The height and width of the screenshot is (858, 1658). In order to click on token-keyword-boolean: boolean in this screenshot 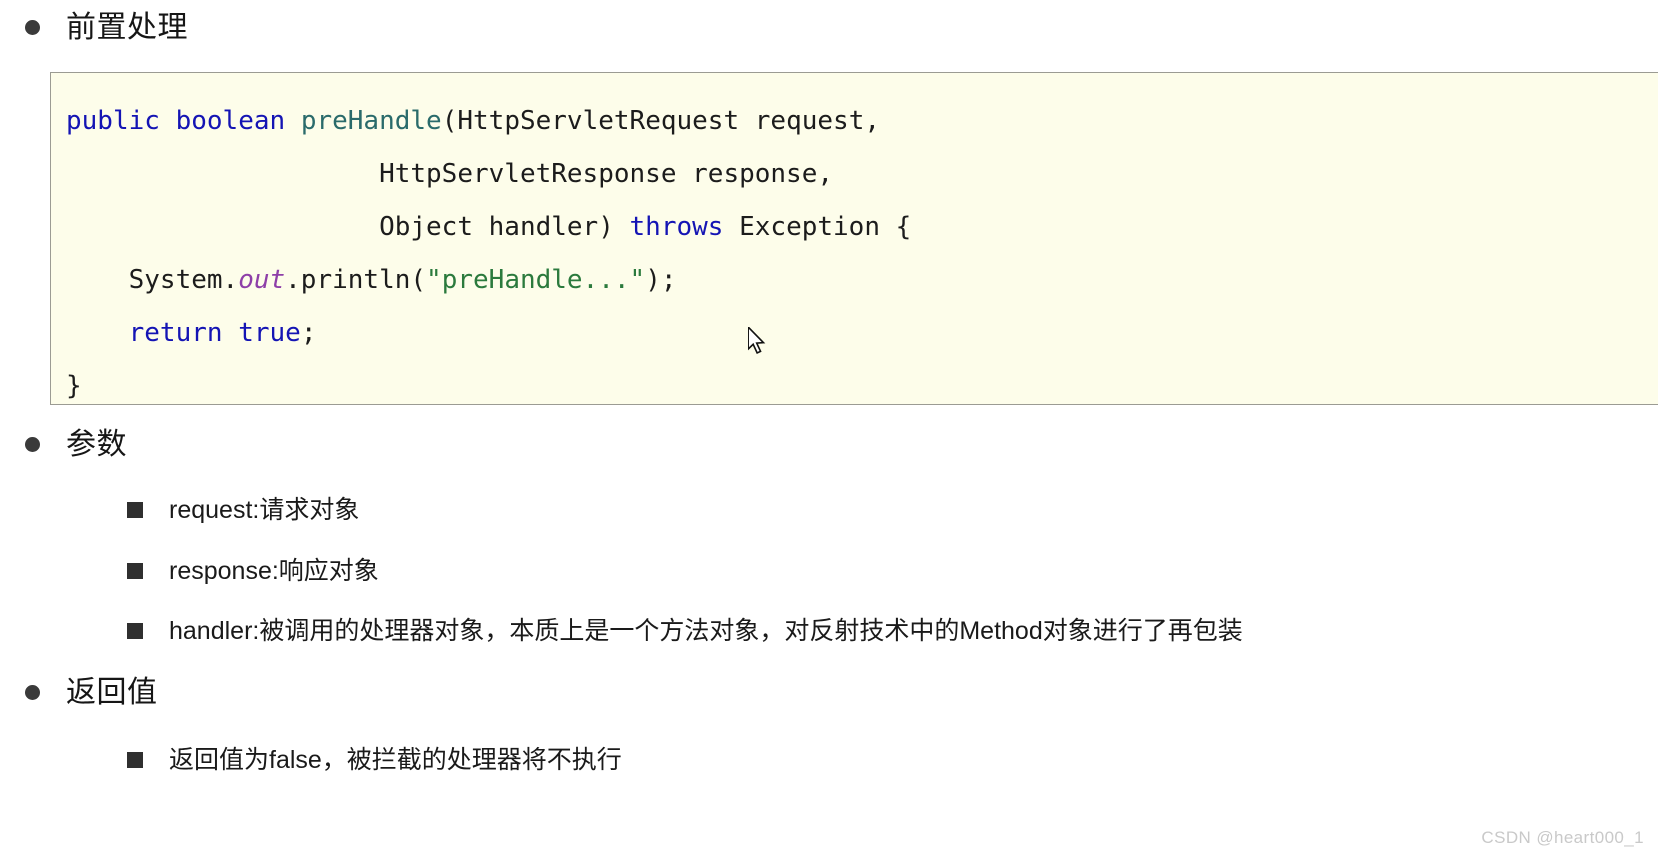, I will do `click(230, 121)`.